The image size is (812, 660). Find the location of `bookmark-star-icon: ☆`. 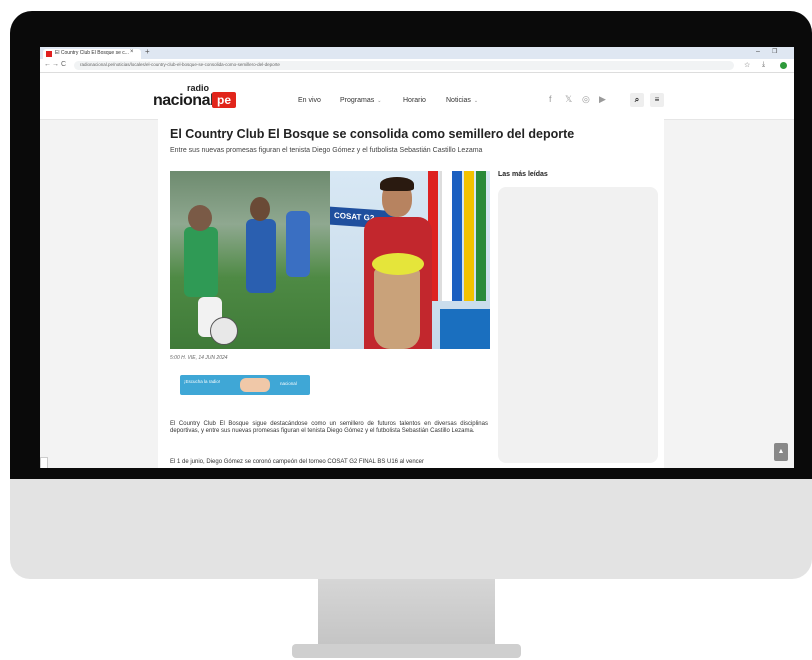

bookmark-star-icon: ☆ is located at coordinates (747, 65).